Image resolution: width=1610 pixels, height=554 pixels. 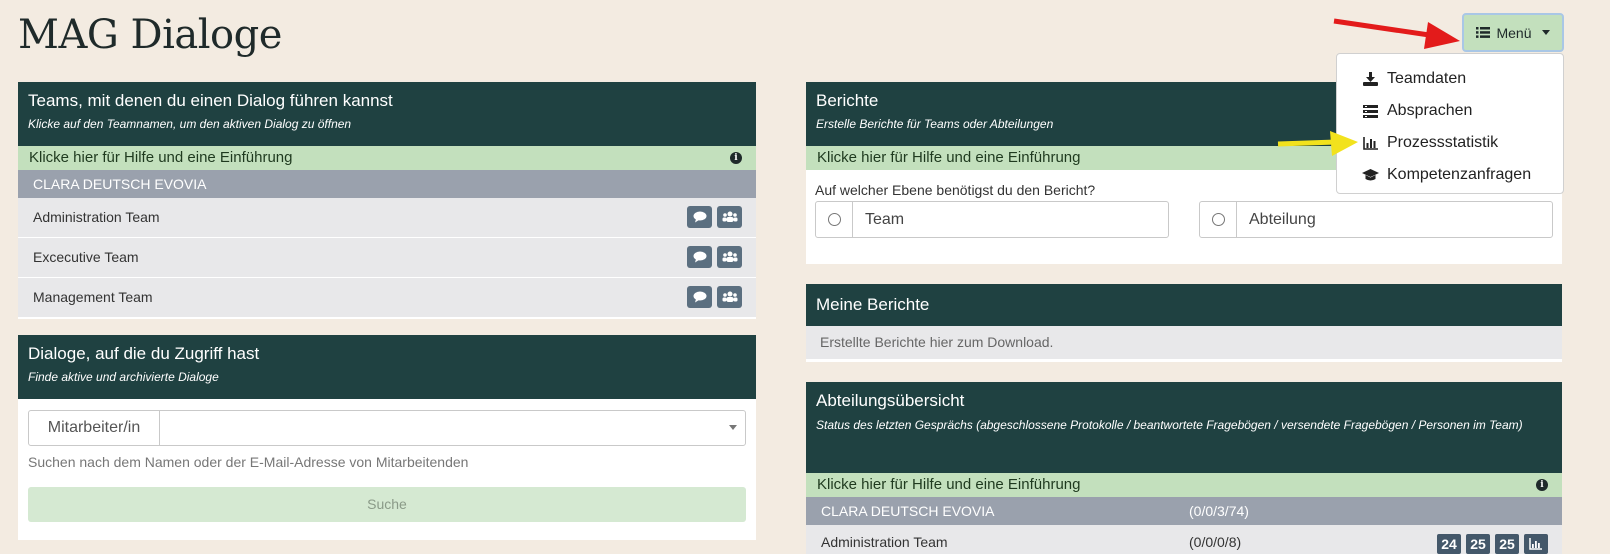 What do you see at coordinates (873, 304) in the screenshot?
I see `meine-berichte-title: Meine Berichte` at bounding box center [873, 304].